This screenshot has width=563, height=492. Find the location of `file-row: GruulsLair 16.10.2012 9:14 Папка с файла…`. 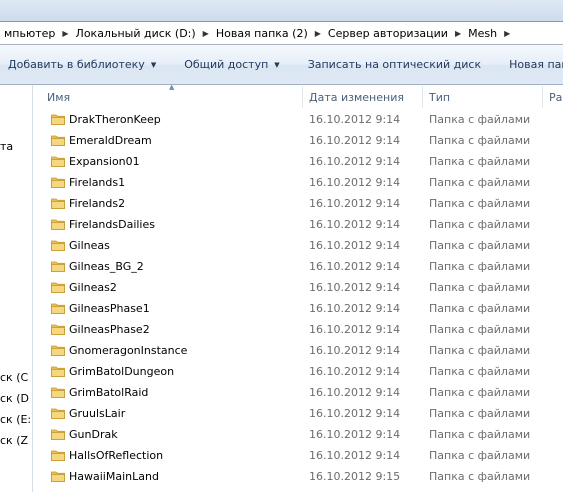

file-row: GruulsLair 16.10.2012 9:14 Папка с файла… is located at coordinates (298, 413).